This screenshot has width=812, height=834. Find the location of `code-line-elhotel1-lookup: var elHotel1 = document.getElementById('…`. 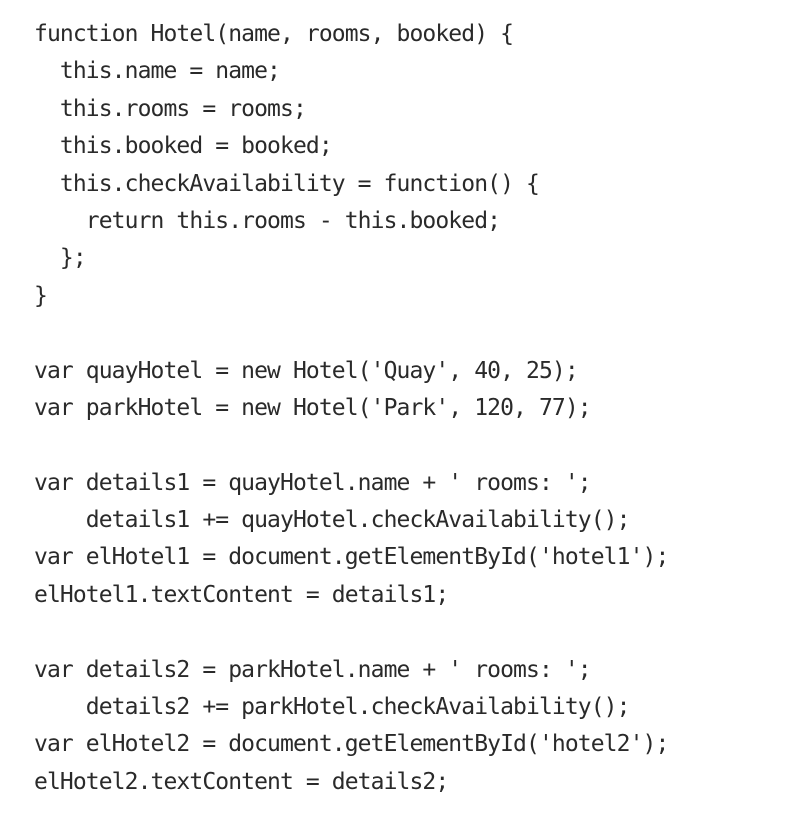

code-line-elhotel1-lookup: var elHotel1 = document.getElementById('… is located at coordinates (351, 557).